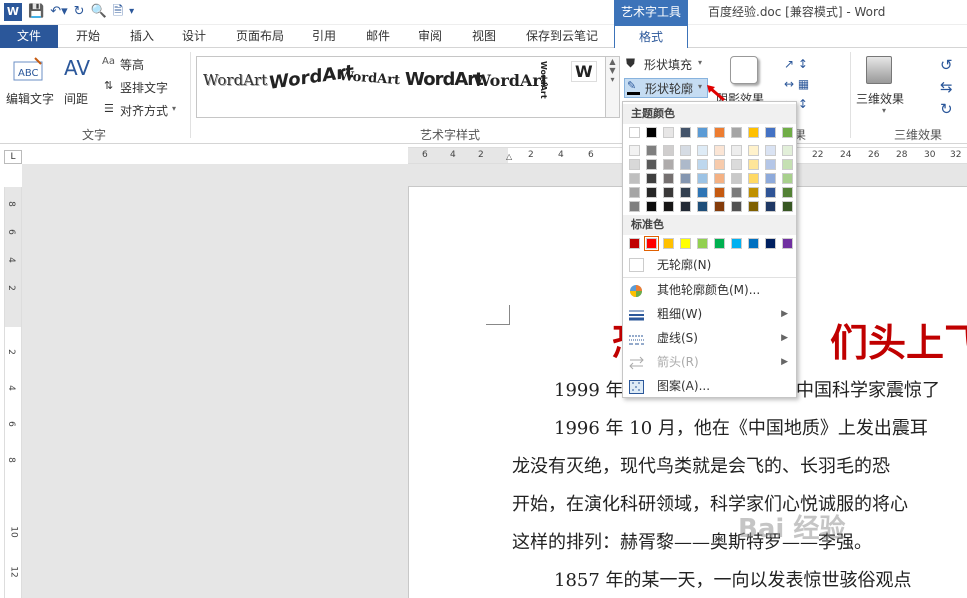 This screenshot has height=598, width=967. I want to click on tab-file: 文件, so click(29, 36).